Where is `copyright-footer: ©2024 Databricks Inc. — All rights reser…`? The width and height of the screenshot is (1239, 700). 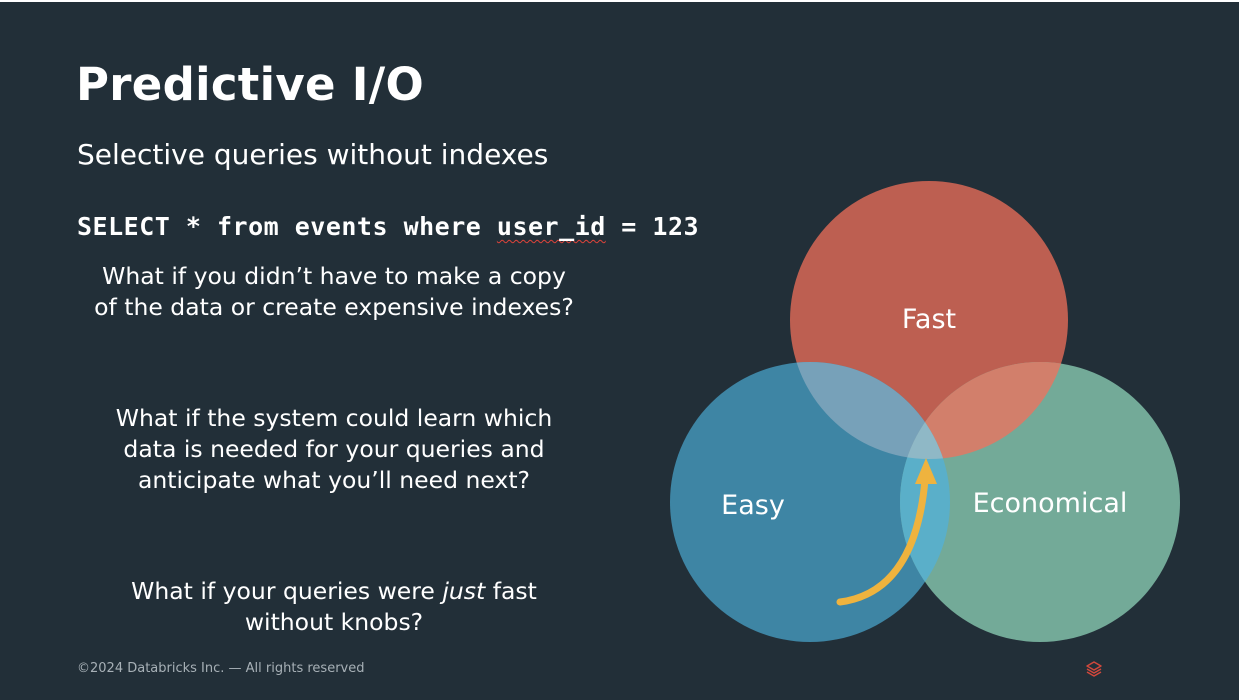
copyright-footer: ©2024 Databricks Inc. — All rights reser… is located at coordinates (221, 668).